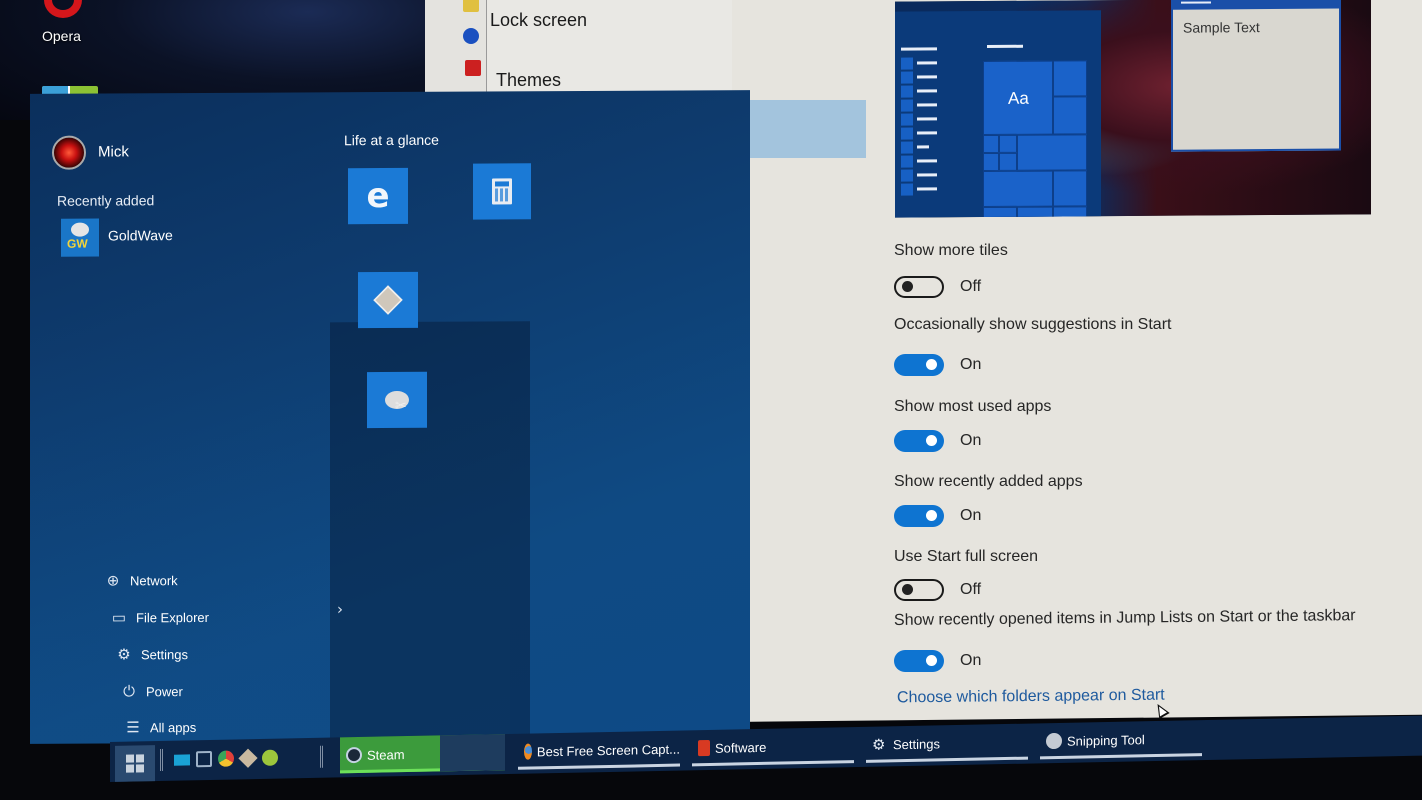 The height and width of the screenshot is (800, 1422). I want to click on power-icon: ⏻, so click(129, 691).